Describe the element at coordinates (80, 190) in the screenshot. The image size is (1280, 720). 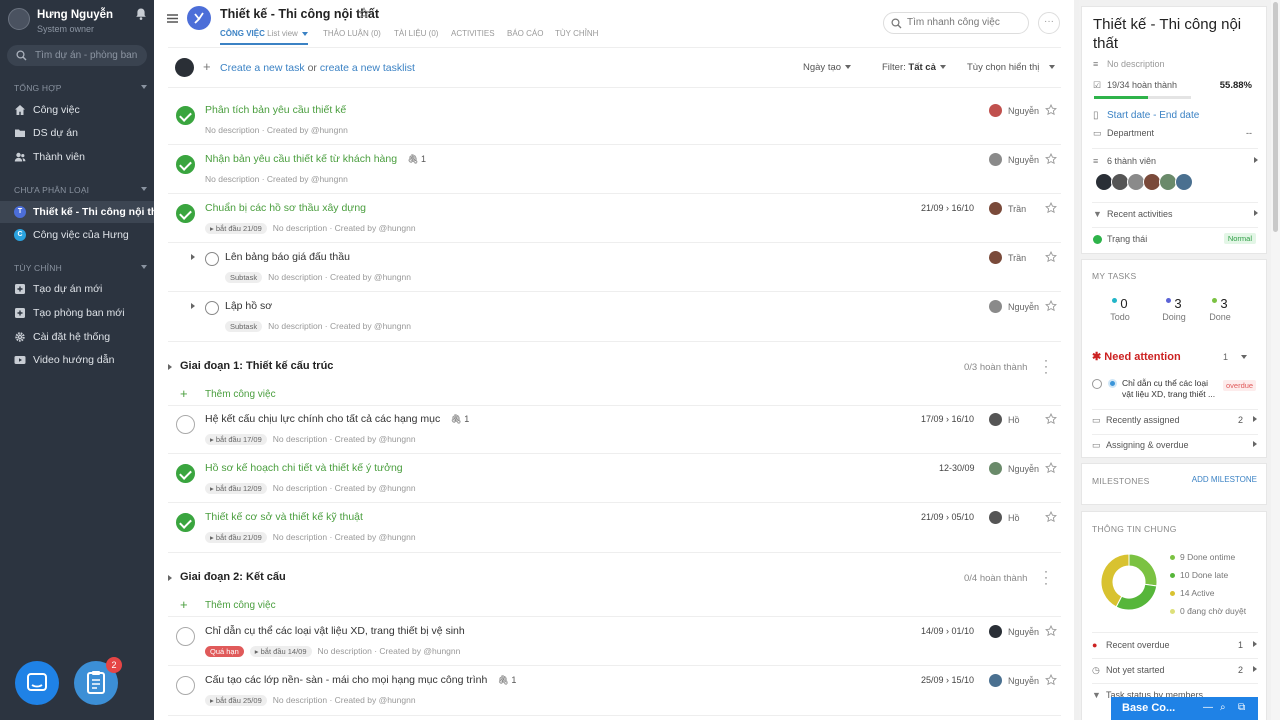
I see `section-chua-phan-loai: CHƯA PHÂN LOẠI` at that location.